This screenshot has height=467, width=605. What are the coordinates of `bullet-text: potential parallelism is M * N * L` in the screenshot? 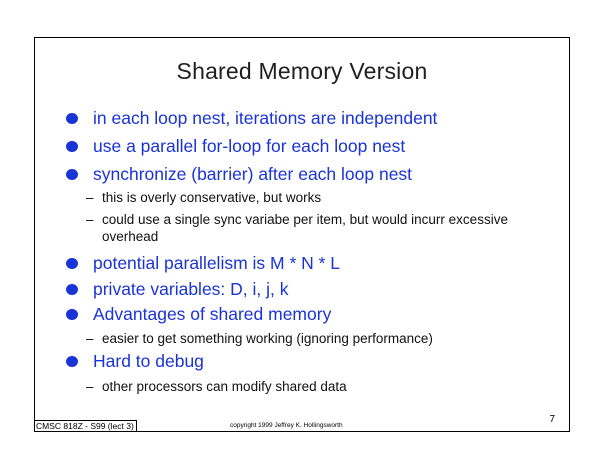 It's located at (217, 263).